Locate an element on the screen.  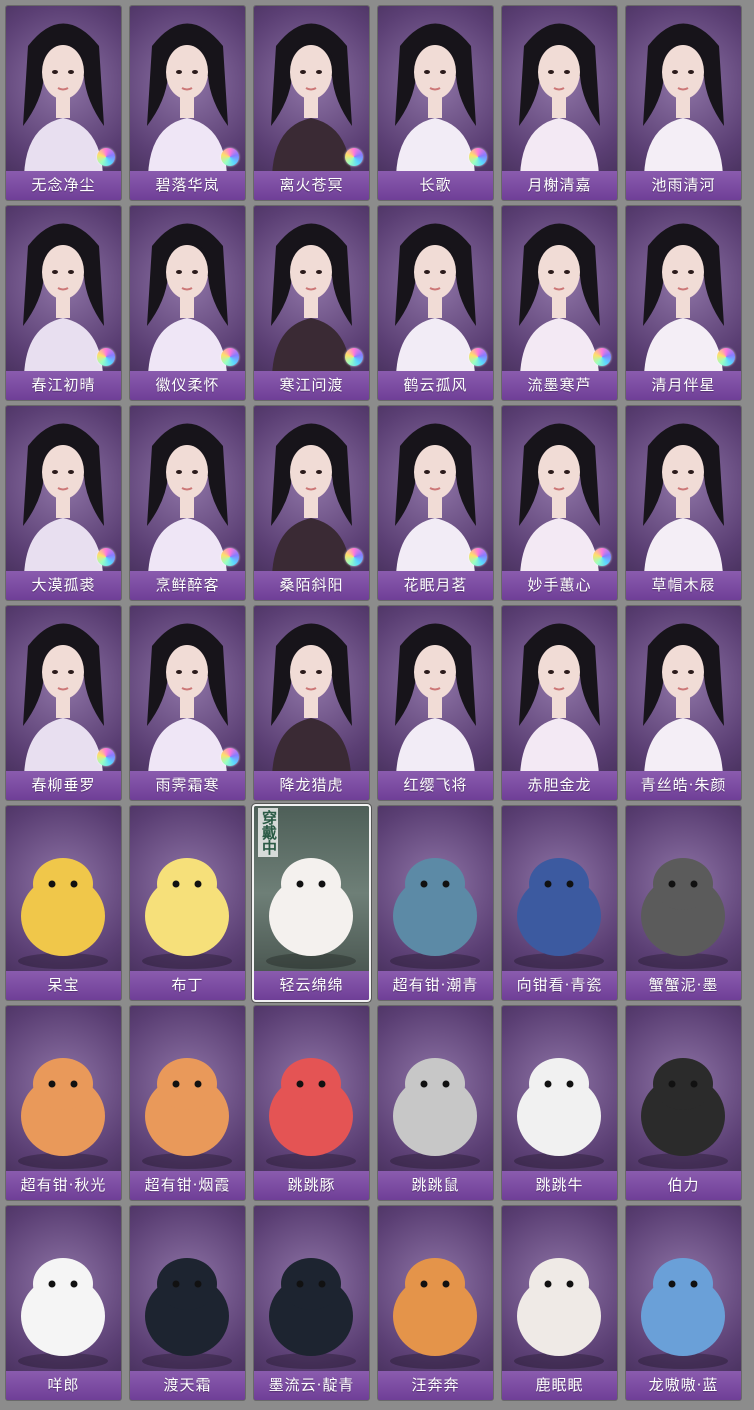
portrait-silver-hair-icon is located at coordinates (683, 699).